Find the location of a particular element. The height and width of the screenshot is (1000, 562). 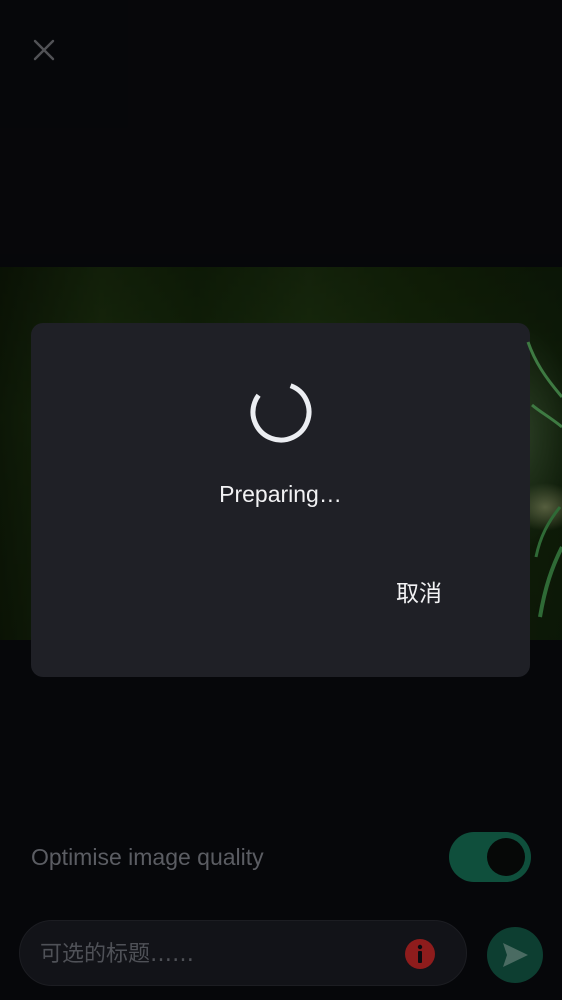

caption-bar is located at coordinates (243, 953).